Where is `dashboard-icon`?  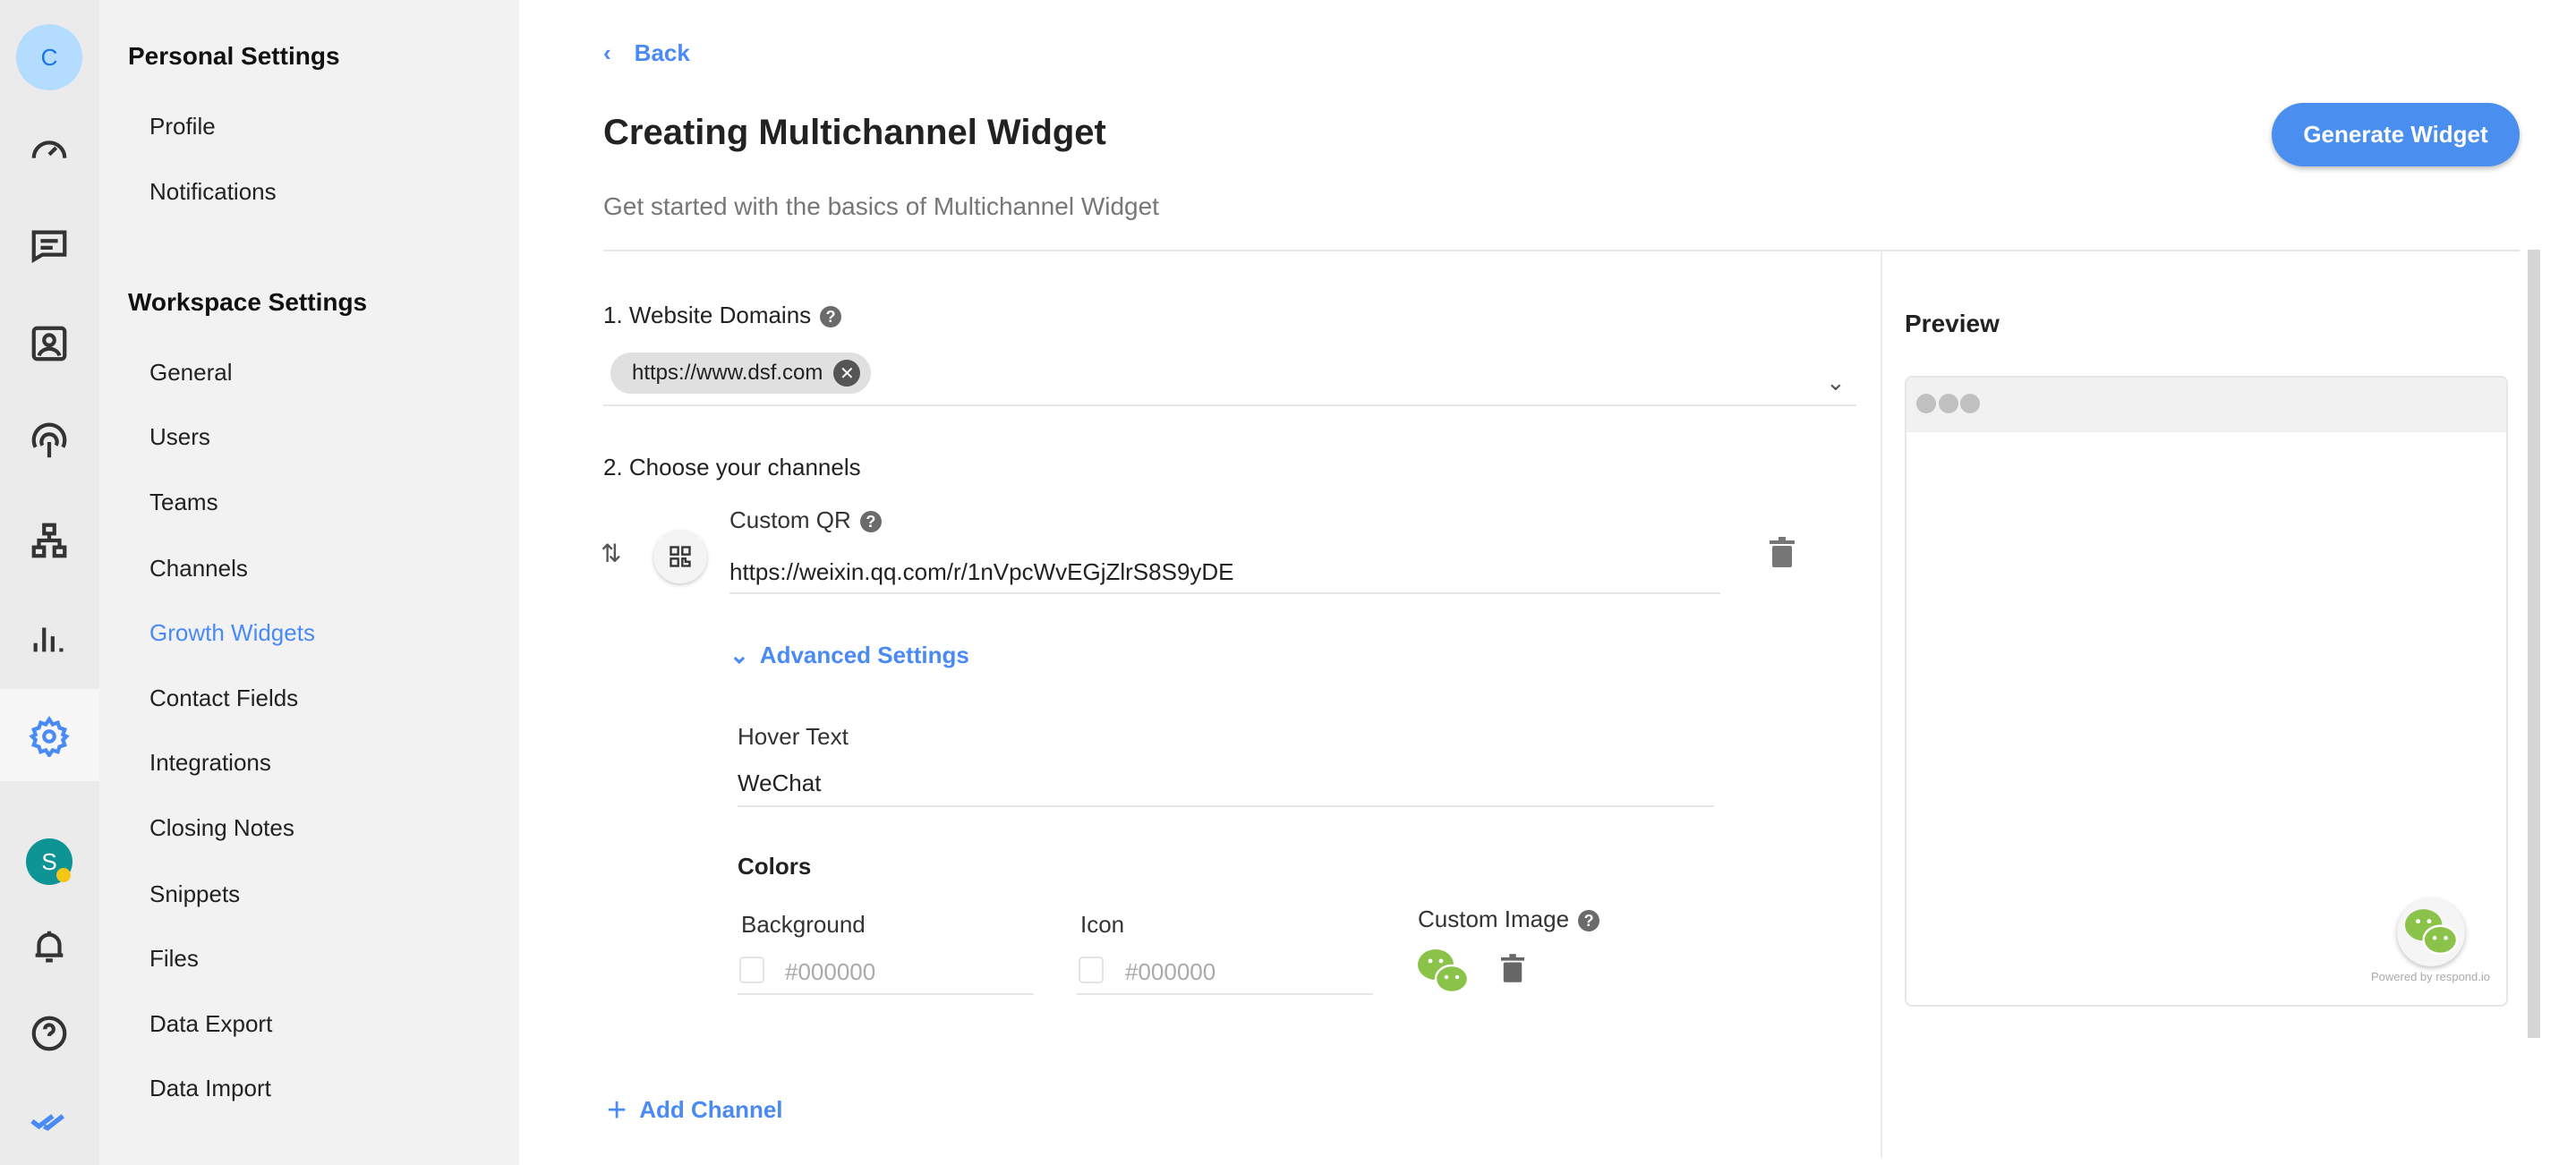
dashboard-icon is located at coordinates (49, 150).